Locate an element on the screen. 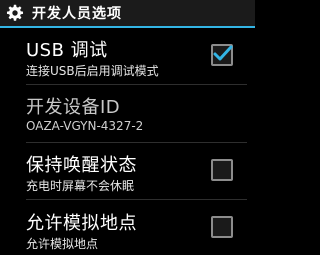 The height and width of the screenshot is (255, 320). gear-icon is located at coordinates (15, 13).